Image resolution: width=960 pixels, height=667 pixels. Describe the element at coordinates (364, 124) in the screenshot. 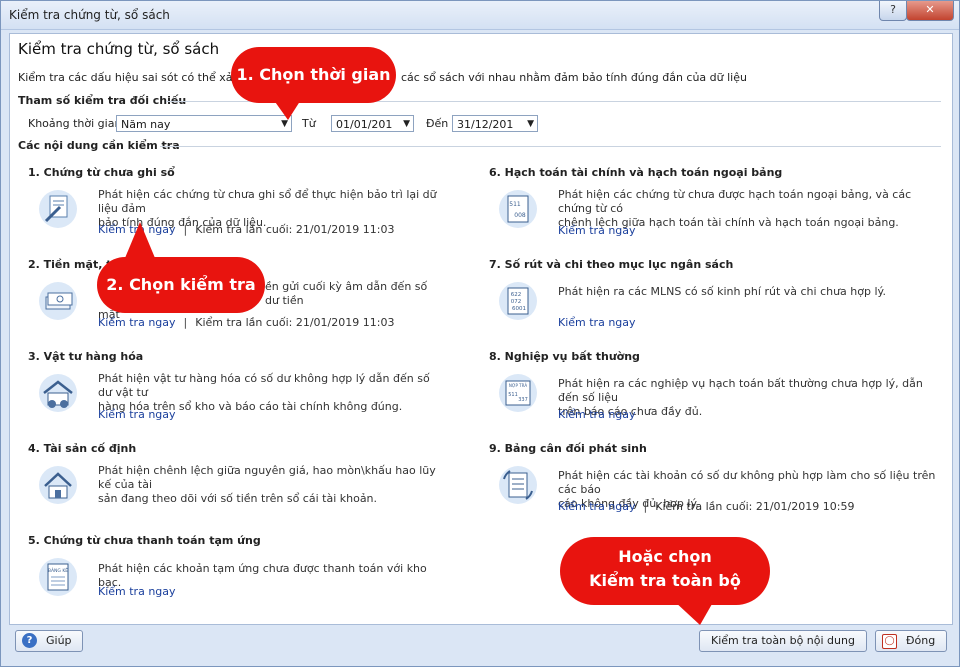

I see `from-date-value: 01/01/201` at that location.